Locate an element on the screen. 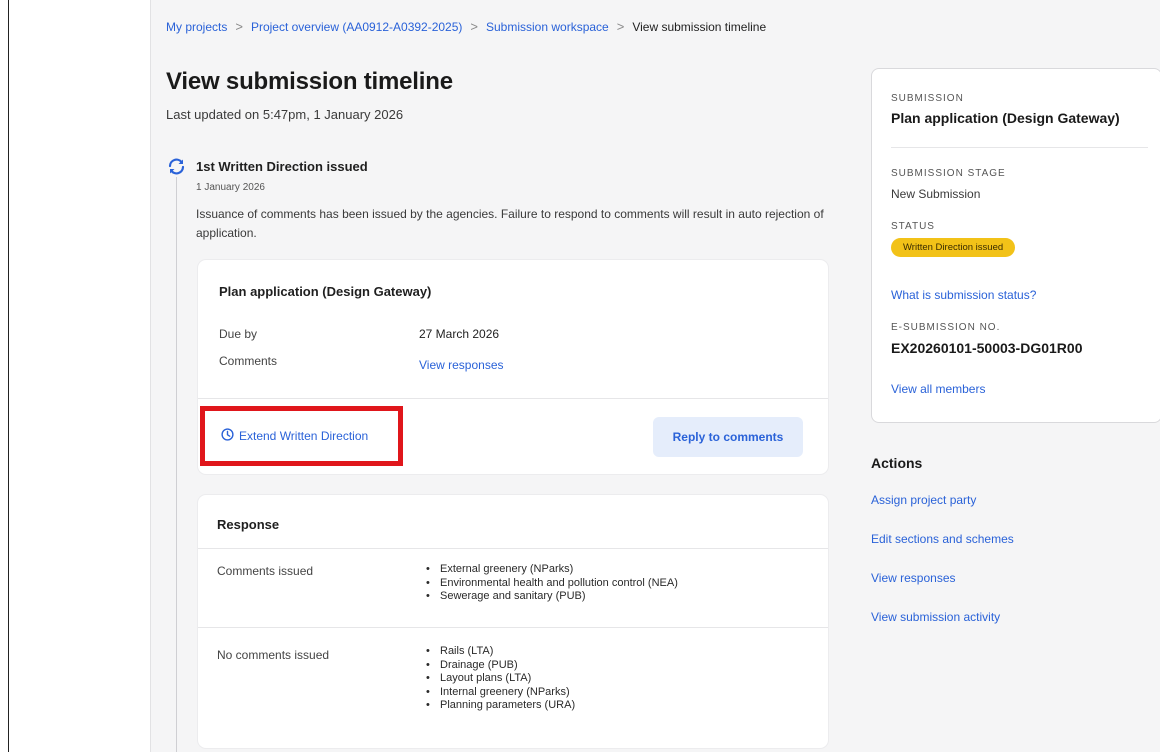 The width and height of the screenshot is (1160, 752). left-edge-strip is located at coordinates (4, 376).